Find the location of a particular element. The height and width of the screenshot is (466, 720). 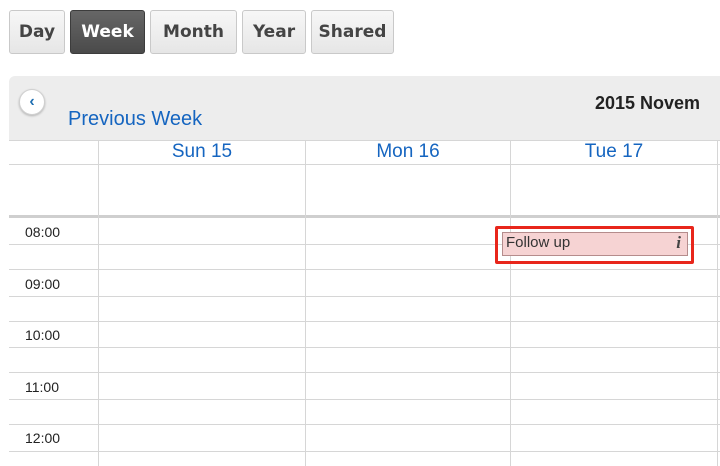

time-label: 11:00 is located at coordinates (42, 387).